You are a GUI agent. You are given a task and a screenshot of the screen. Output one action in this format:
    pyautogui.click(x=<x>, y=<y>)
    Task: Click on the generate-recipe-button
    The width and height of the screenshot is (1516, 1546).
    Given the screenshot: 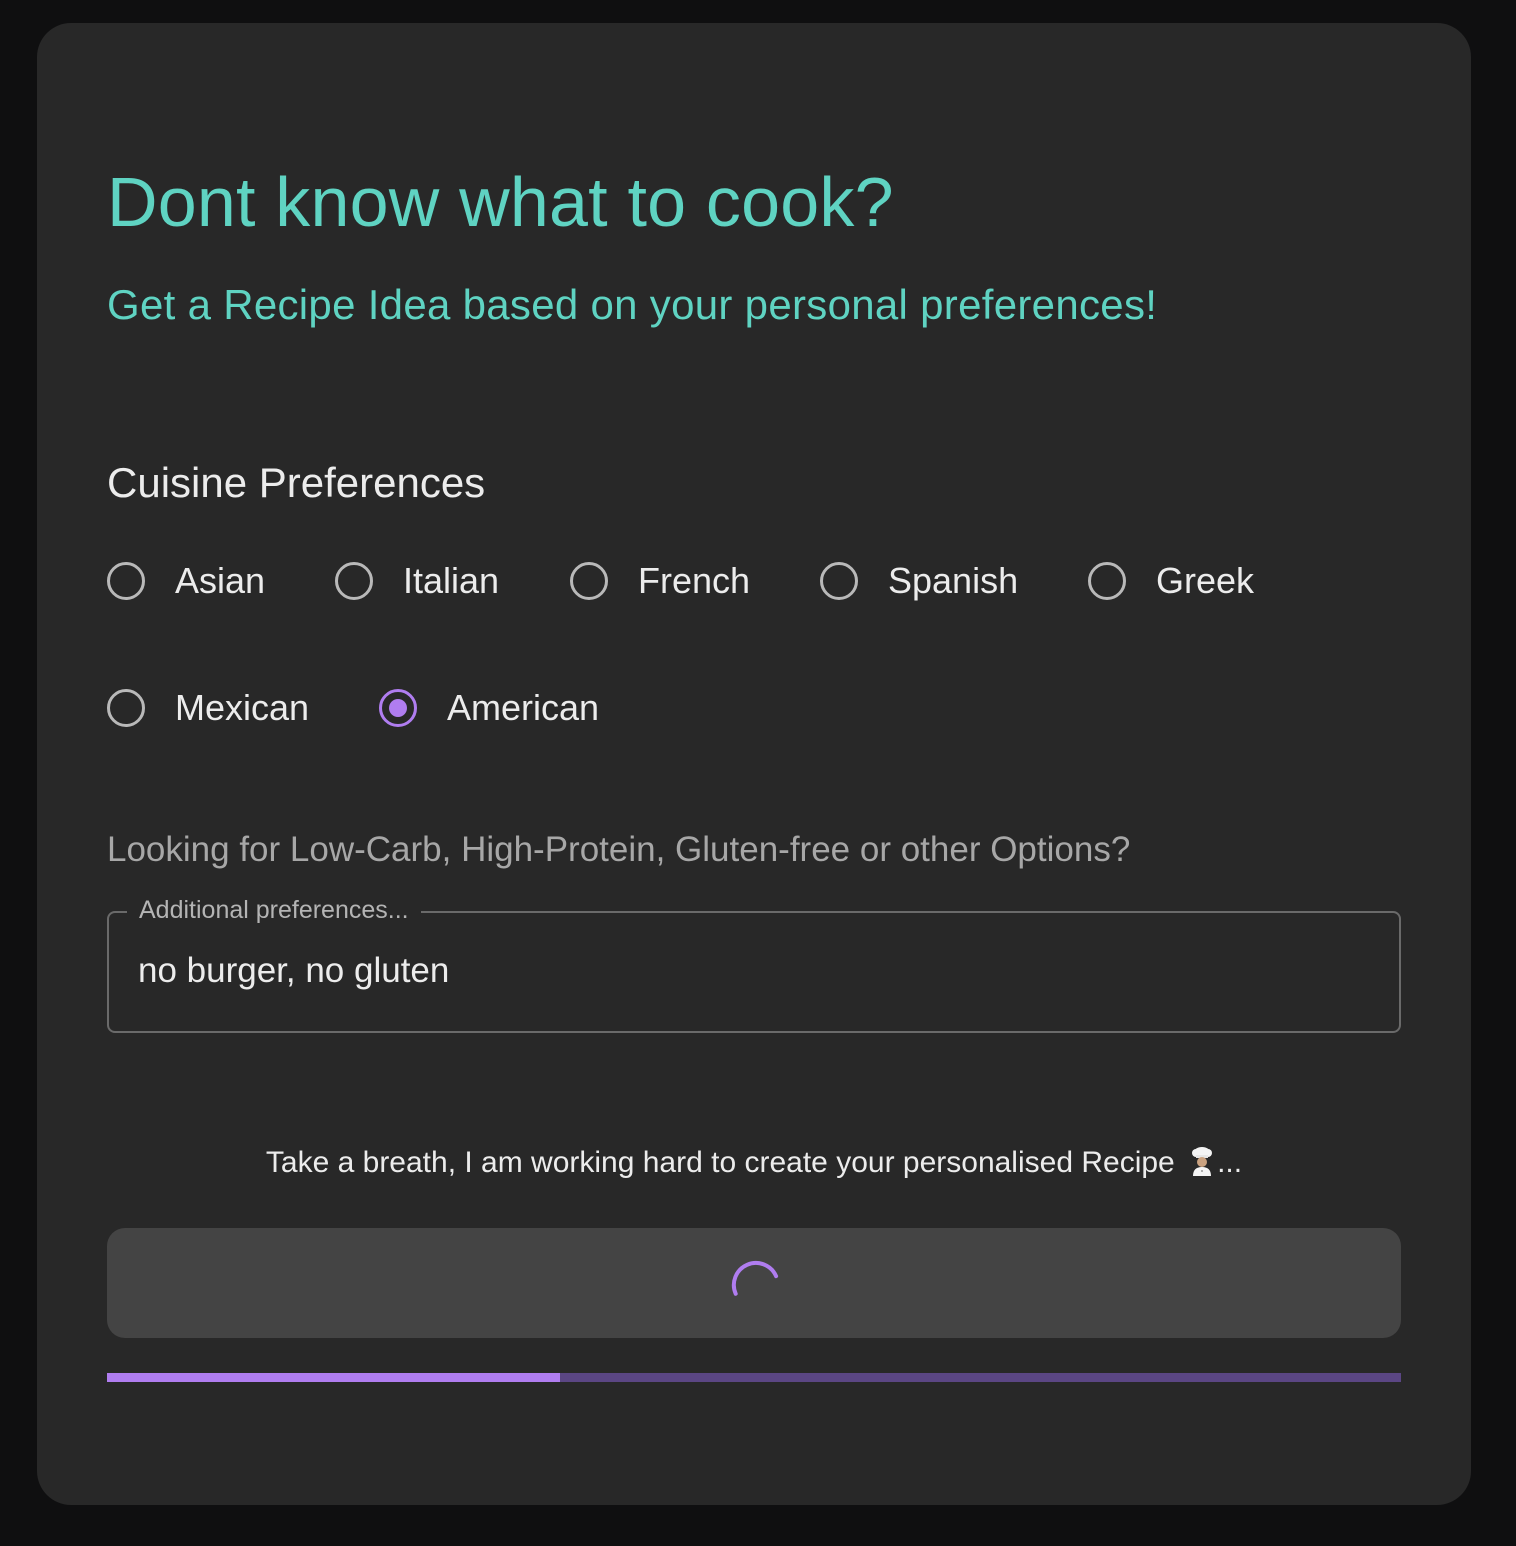 What is the action you would take?
    pyautogui.click(x=754, y=1283)
    